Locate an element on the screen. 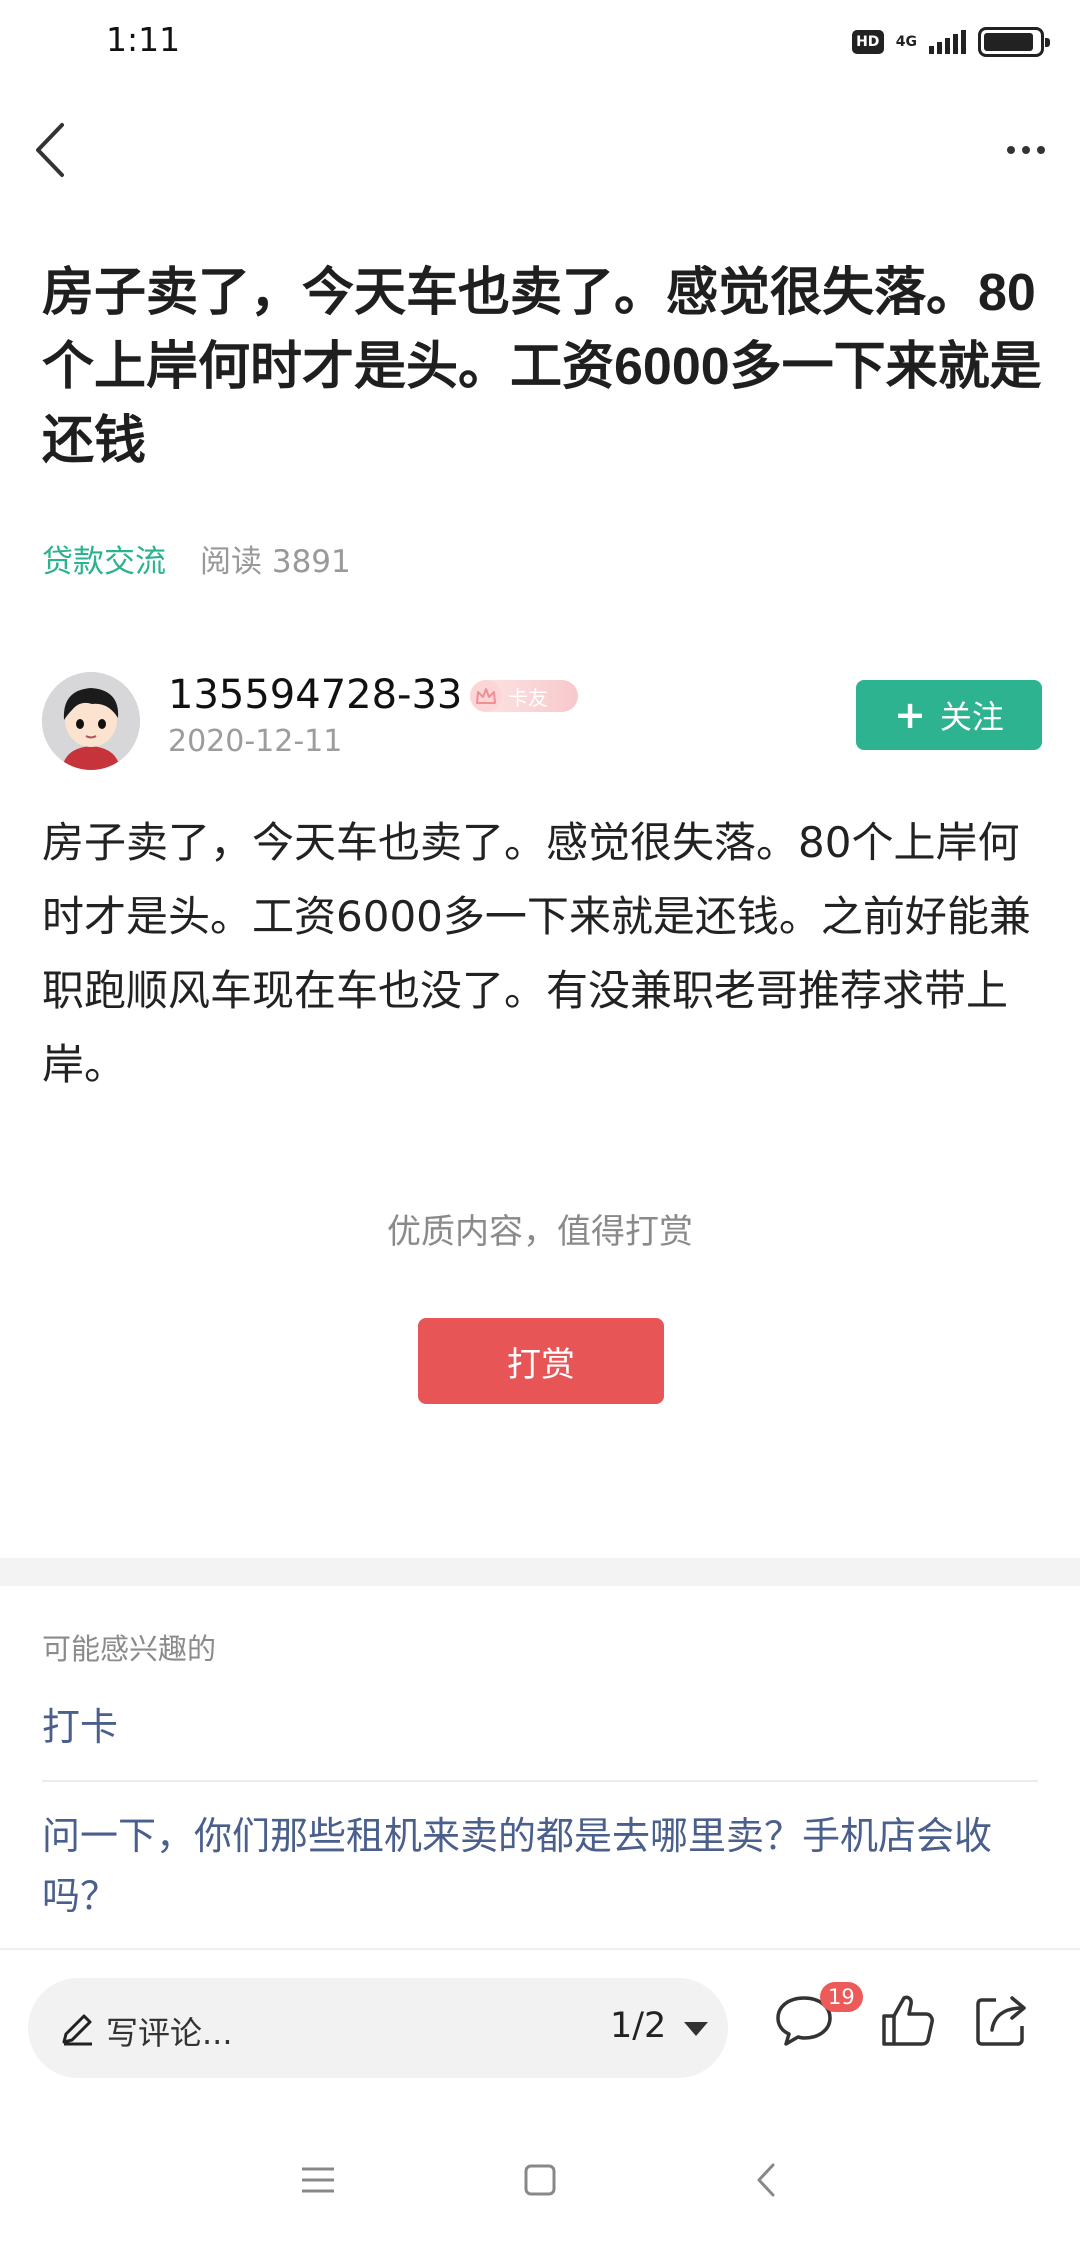  author-name: 135594728-33 is located at coordinates (315, 695).